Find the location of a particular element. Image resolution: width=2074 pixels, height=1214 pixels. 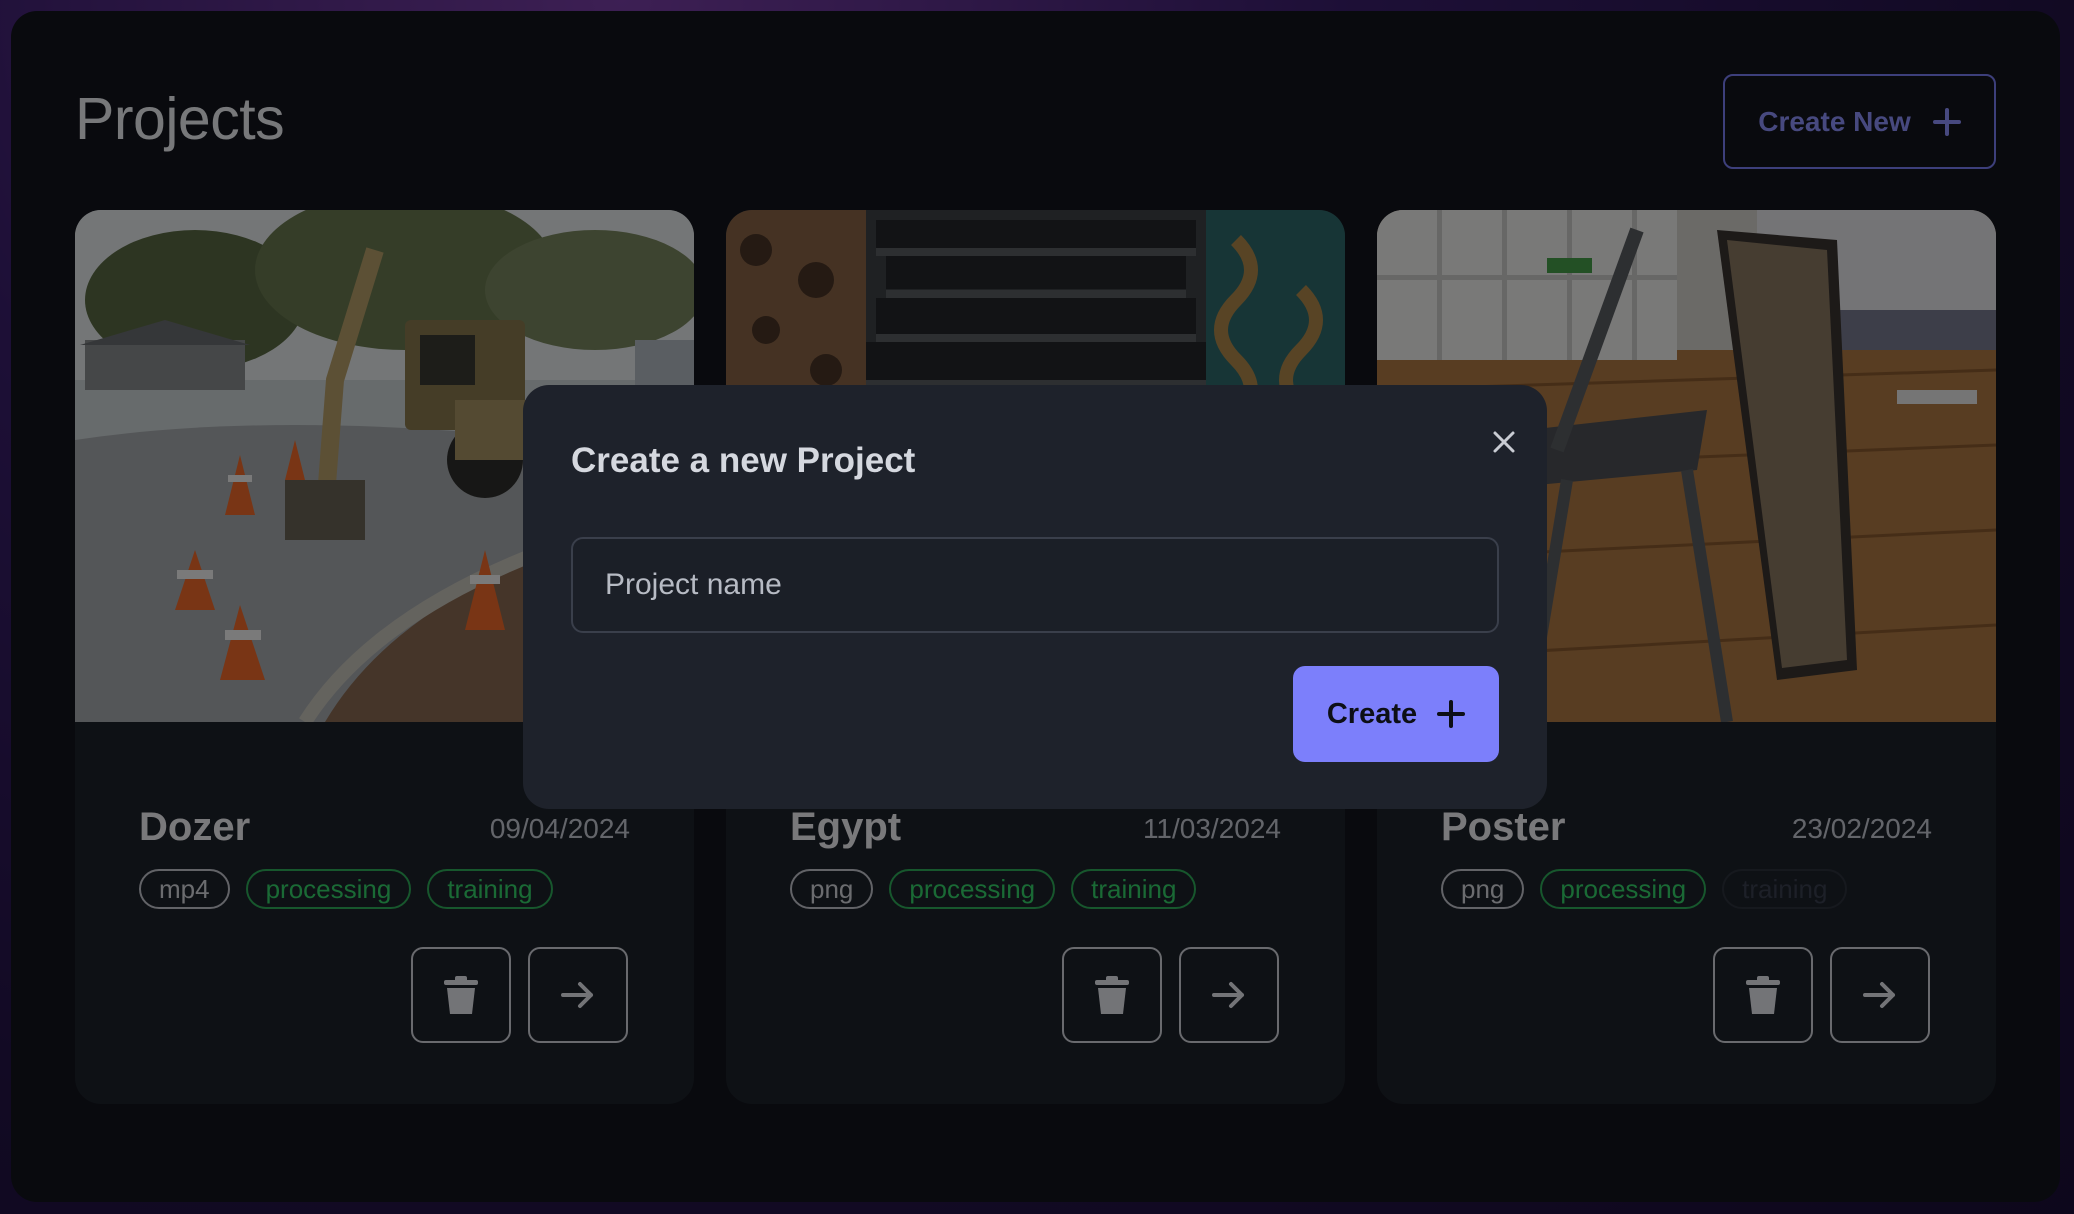

create-label: Create is located at coordinates (1372, 713).